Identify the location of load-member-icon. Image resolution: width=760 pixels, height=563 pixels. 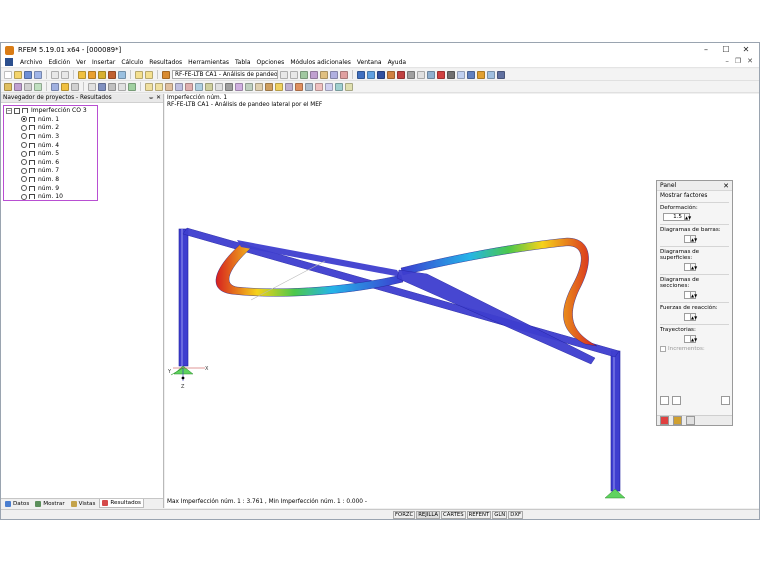
(159, 86).